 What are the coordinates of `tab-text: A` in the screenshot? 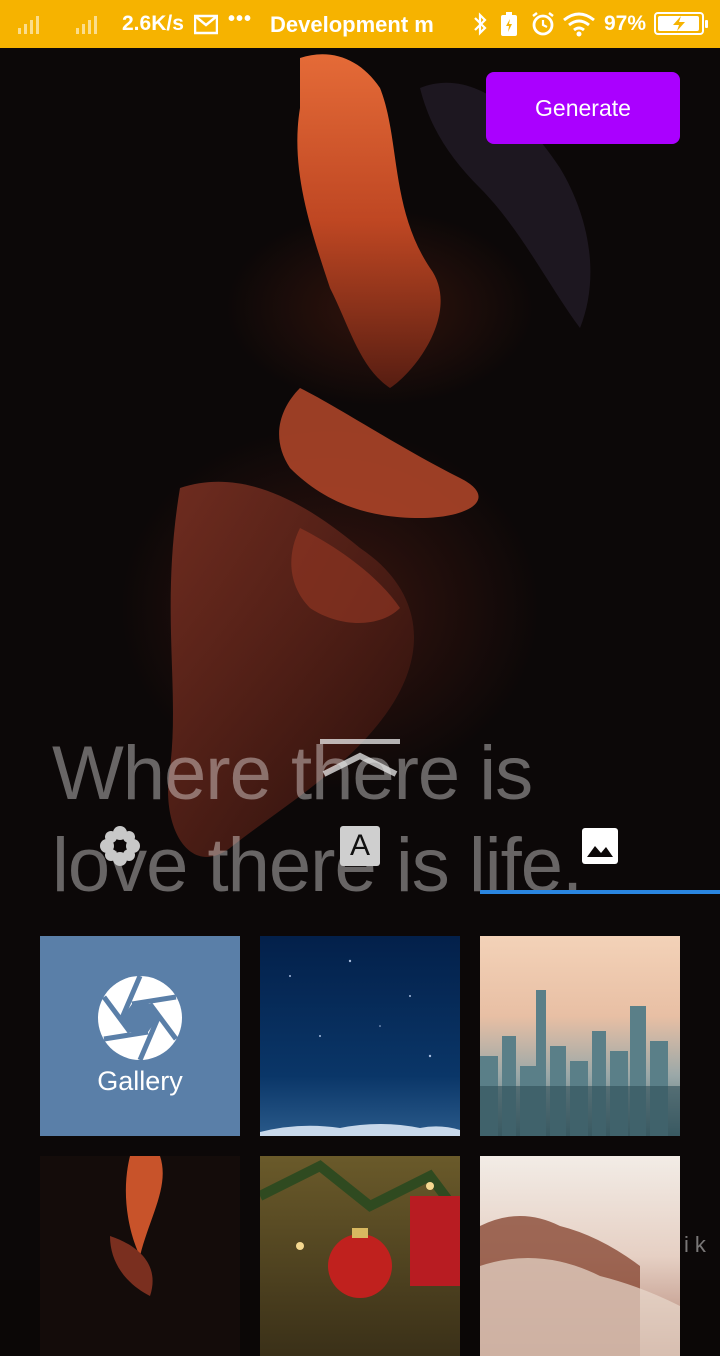 It's located at (360, 846).